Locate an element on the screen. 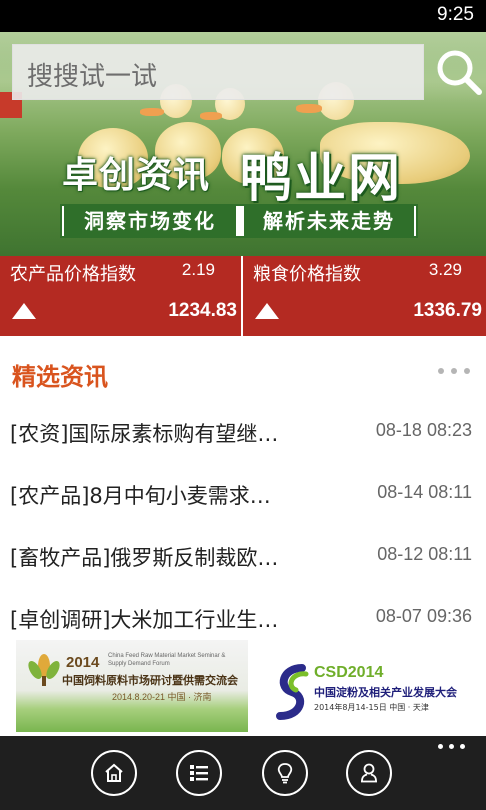  index-tile-agri: 农产品价格指数 2.19 1234.83 is located at coordinates (120, 296).